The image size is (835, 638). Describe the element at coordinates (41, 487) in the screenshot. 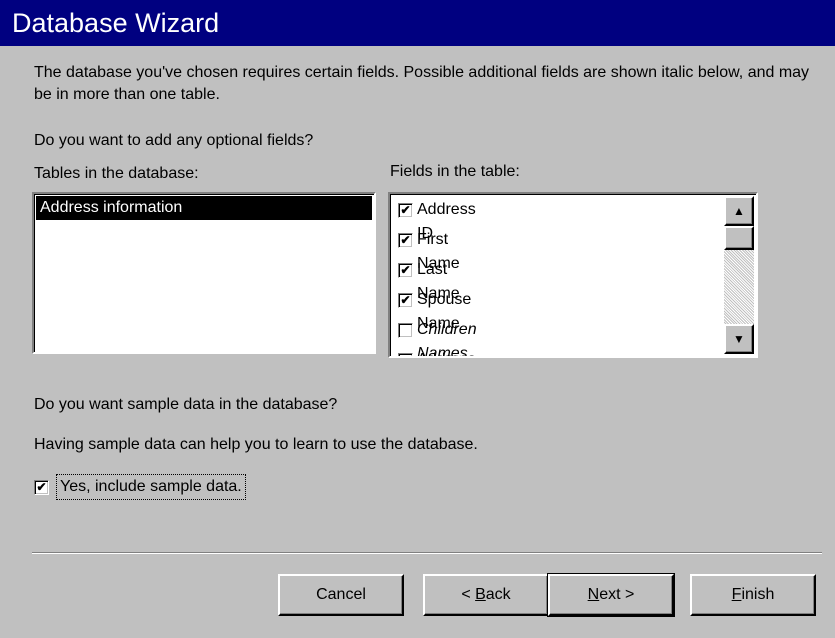

I see `sample-data-checkbox: ✔` at that location.